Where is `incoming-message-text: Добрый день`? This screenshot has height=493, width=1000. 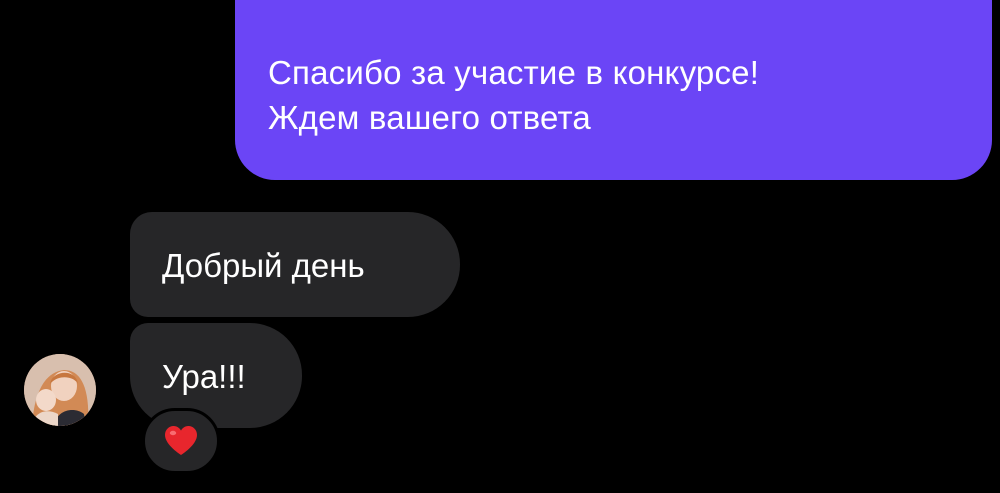
incoming-message-text: Добрый день is located at coordinates (263, 265).